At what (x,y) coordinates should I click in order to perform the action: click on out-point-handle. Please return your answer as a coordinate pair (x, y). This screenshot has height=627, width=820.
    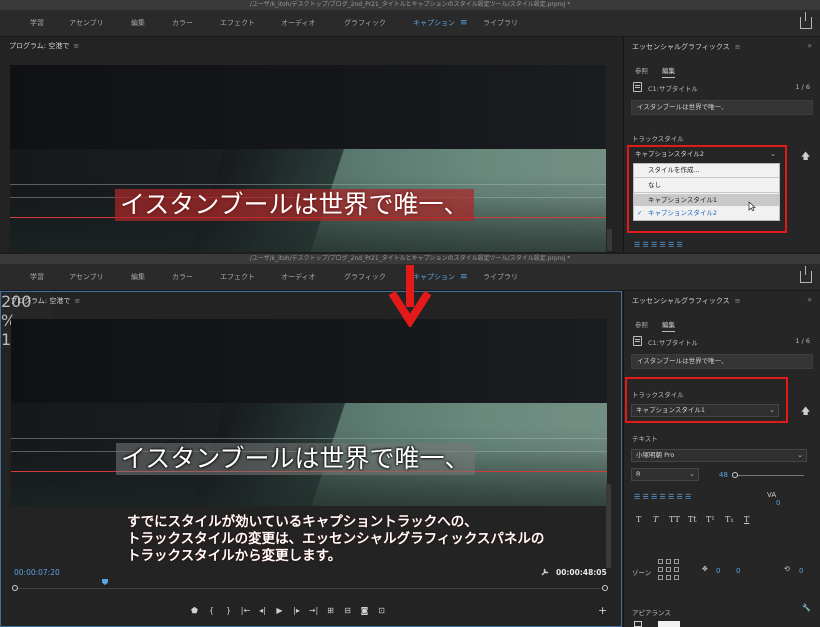
    Looking at the image, I should click on (605, 588).